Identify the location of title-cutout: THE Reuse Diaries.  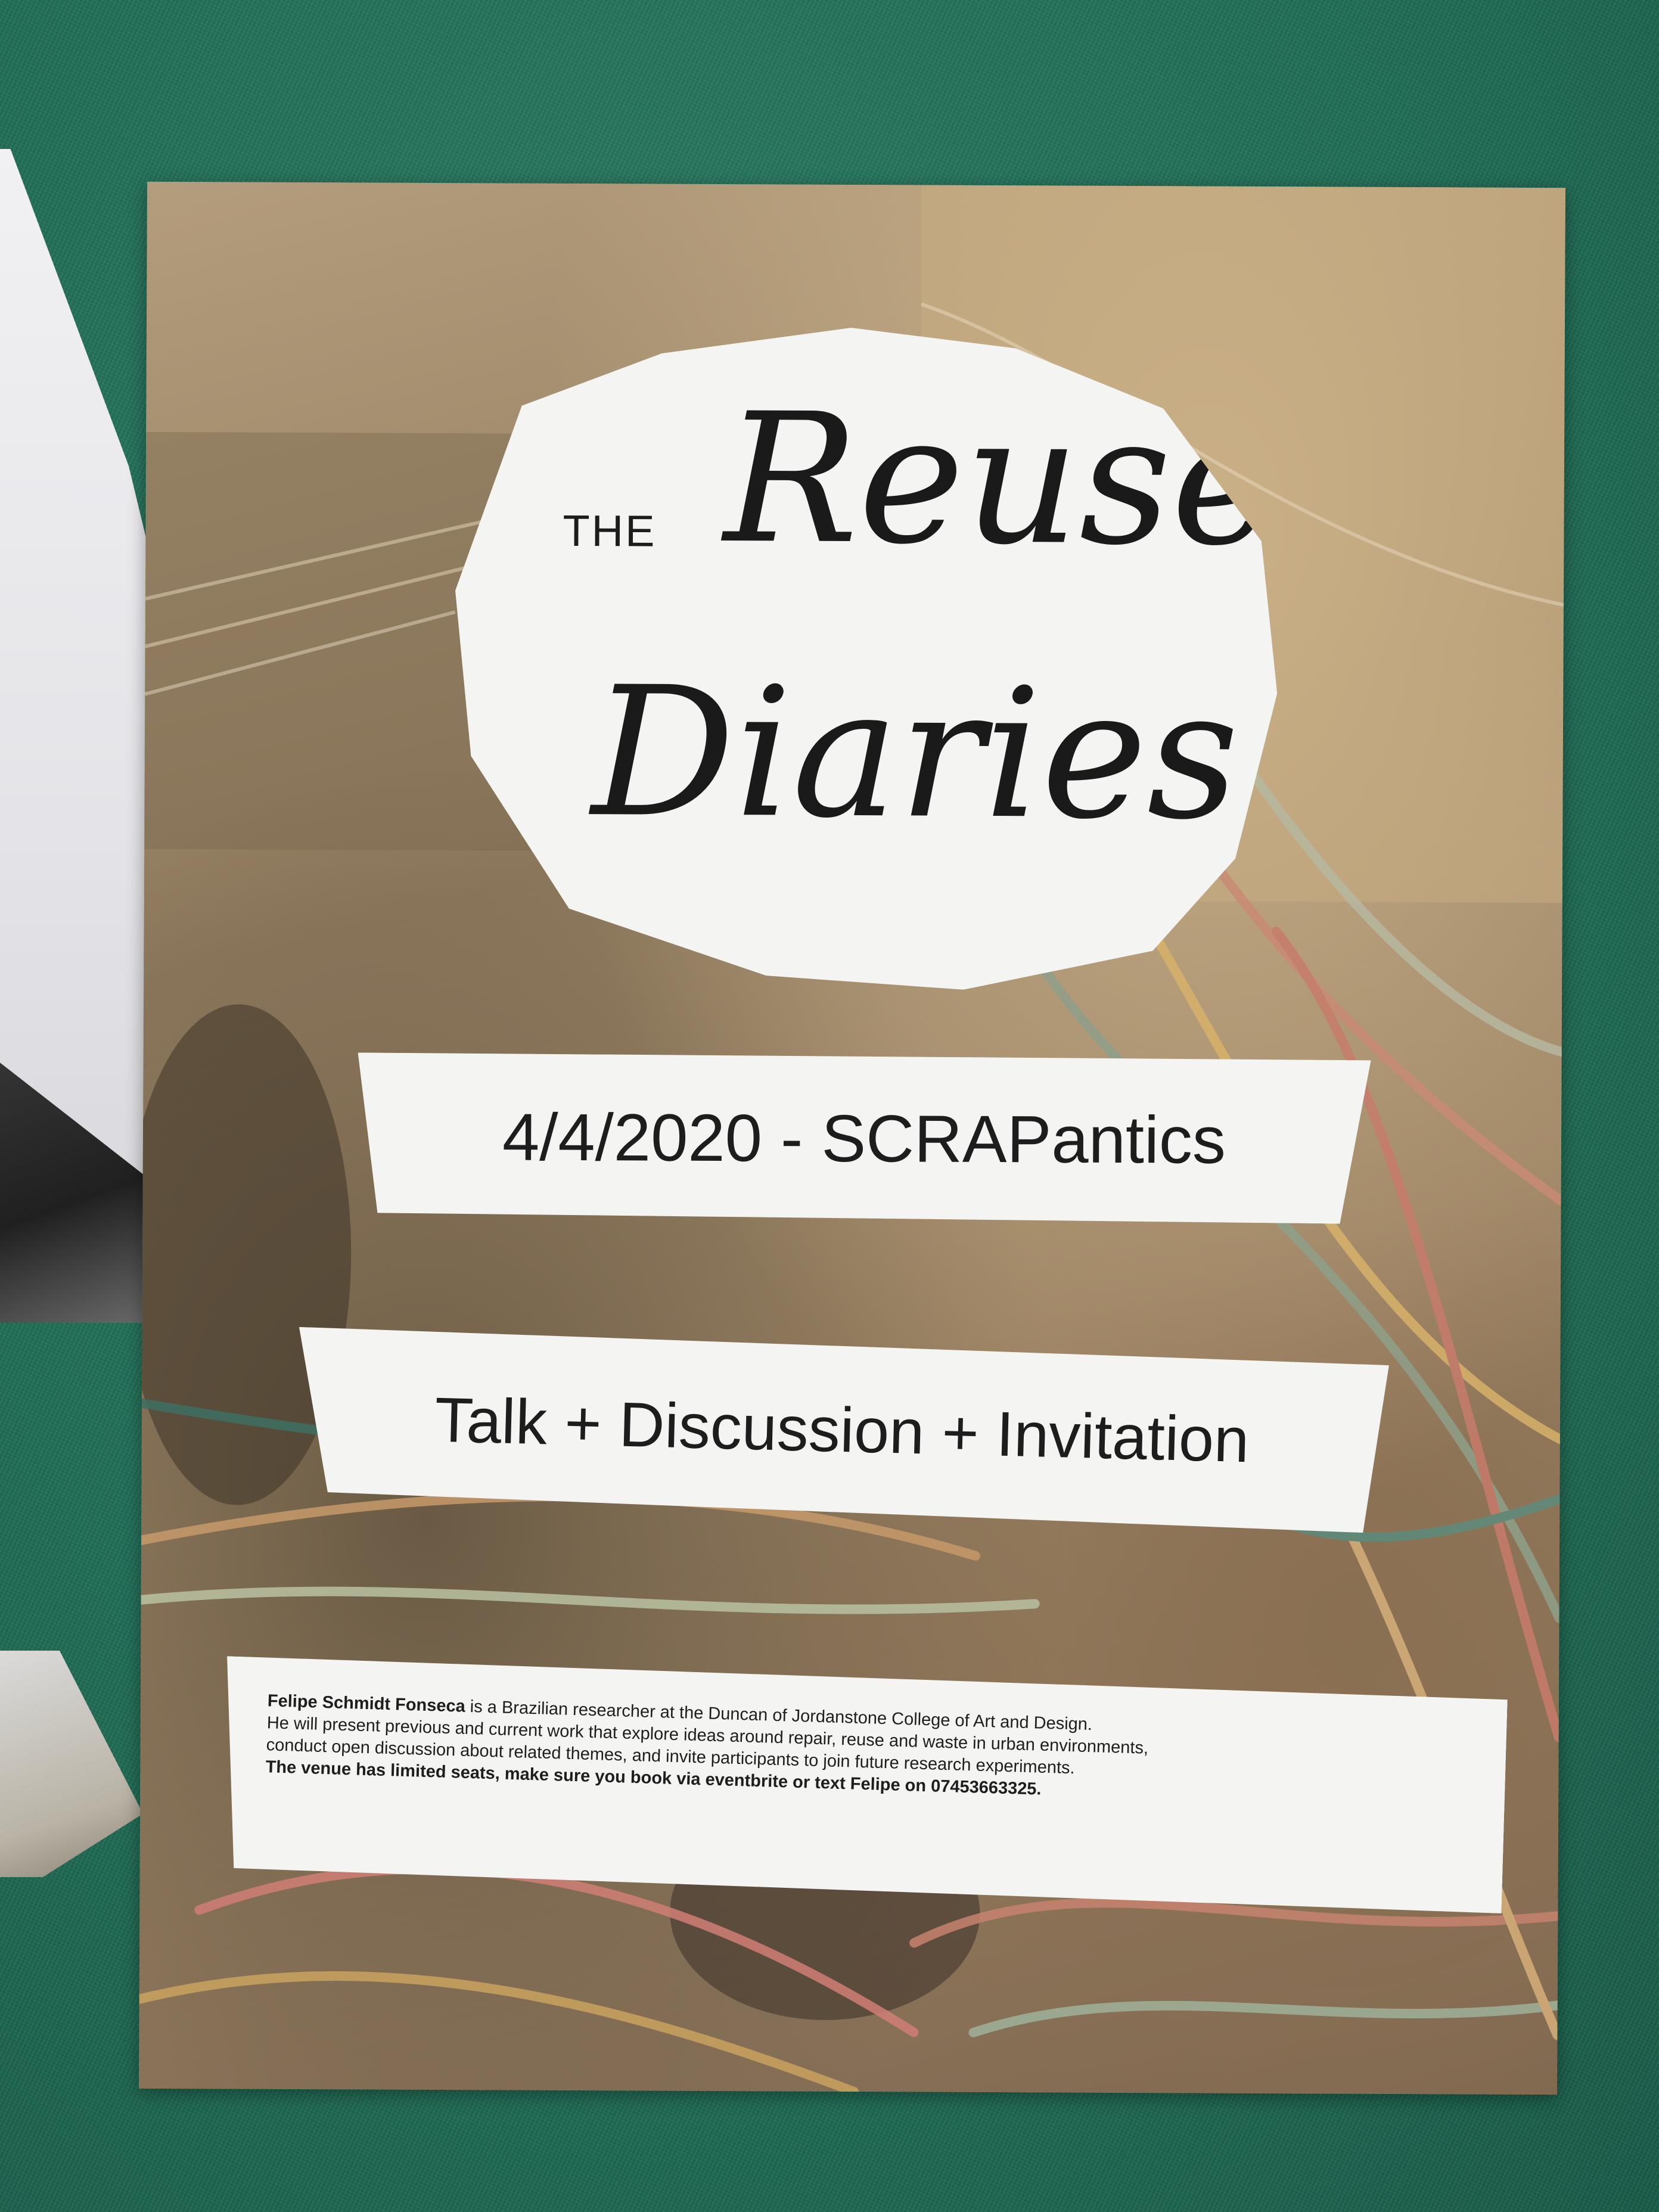
(866, 658).